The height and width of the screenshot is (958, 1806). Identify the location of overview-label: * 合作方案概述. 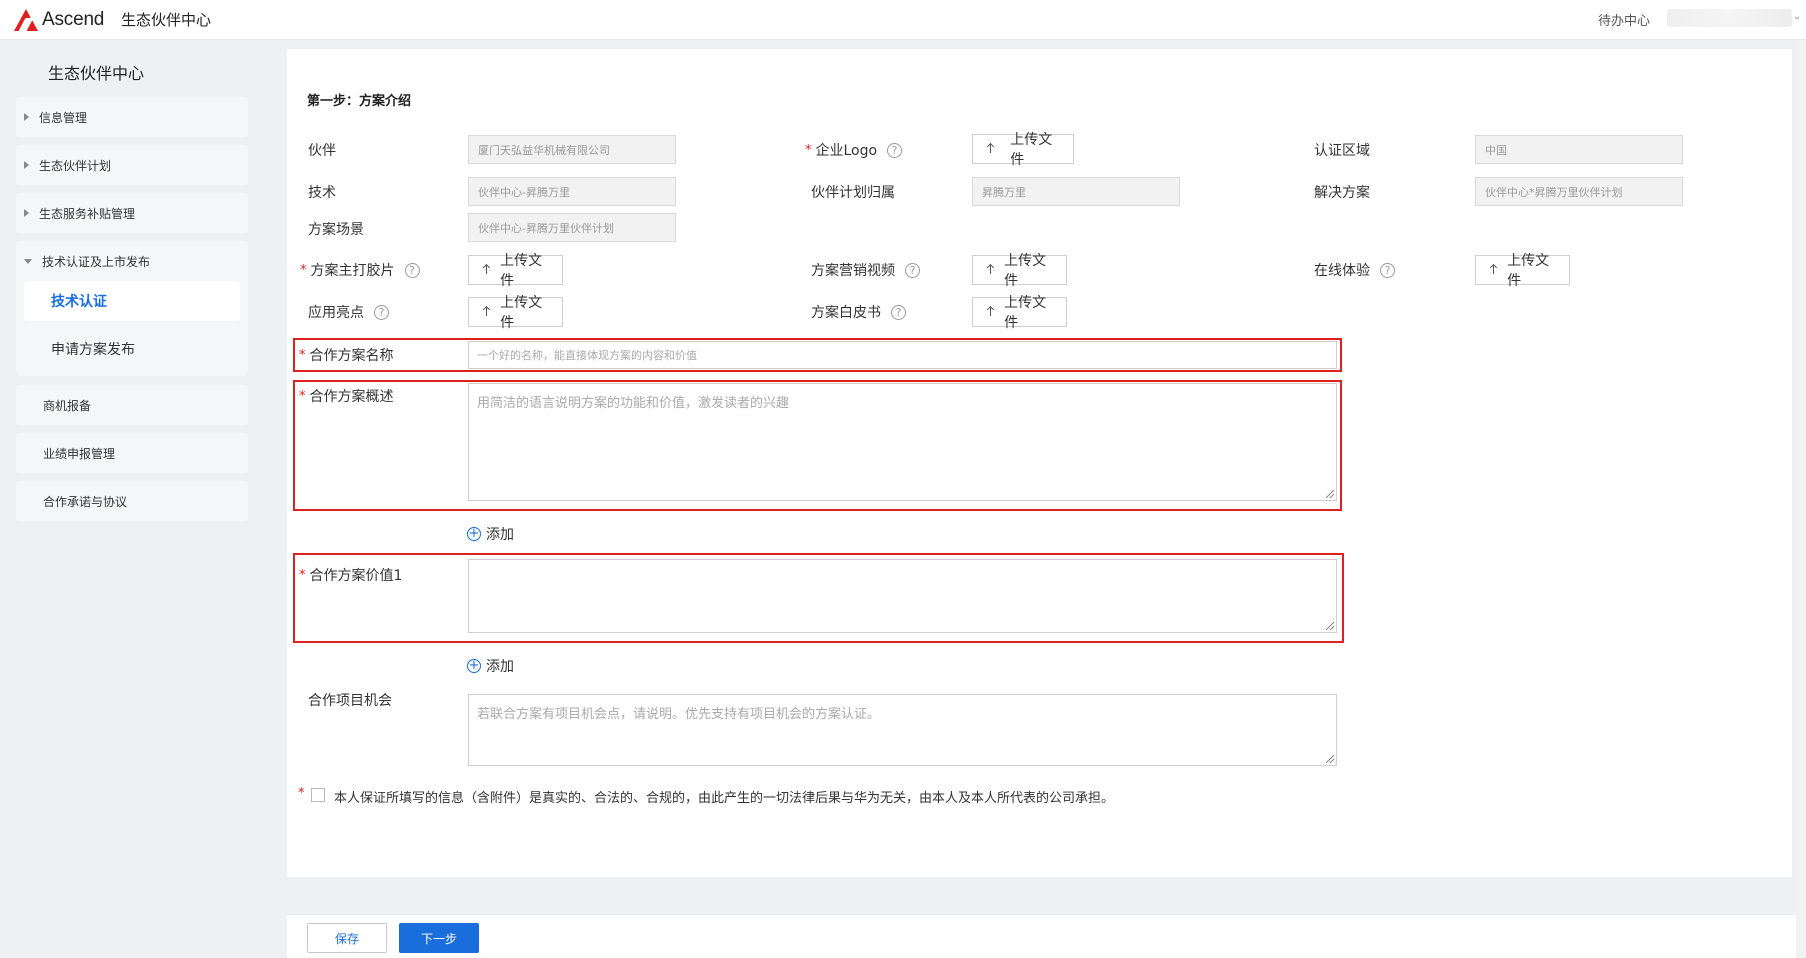
(346, 396).